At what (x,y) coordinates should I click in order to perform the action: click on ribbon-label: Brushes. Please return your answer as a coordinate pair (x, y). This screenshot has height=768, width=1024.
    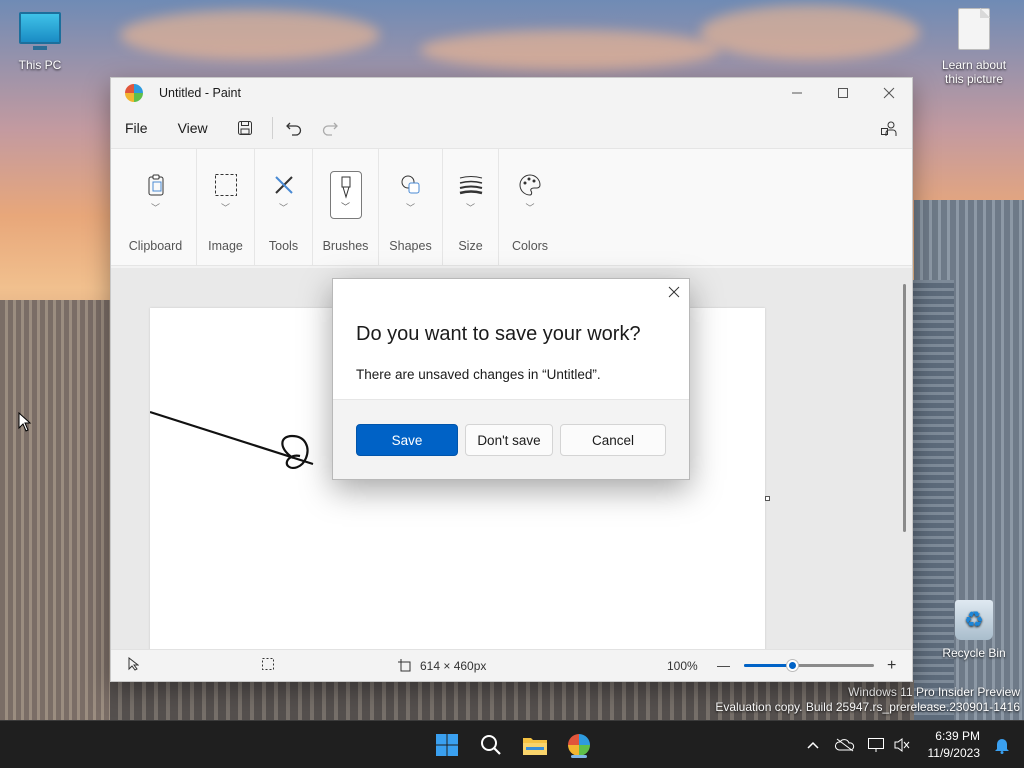
    Looking at the image, I should click on (345, 246).